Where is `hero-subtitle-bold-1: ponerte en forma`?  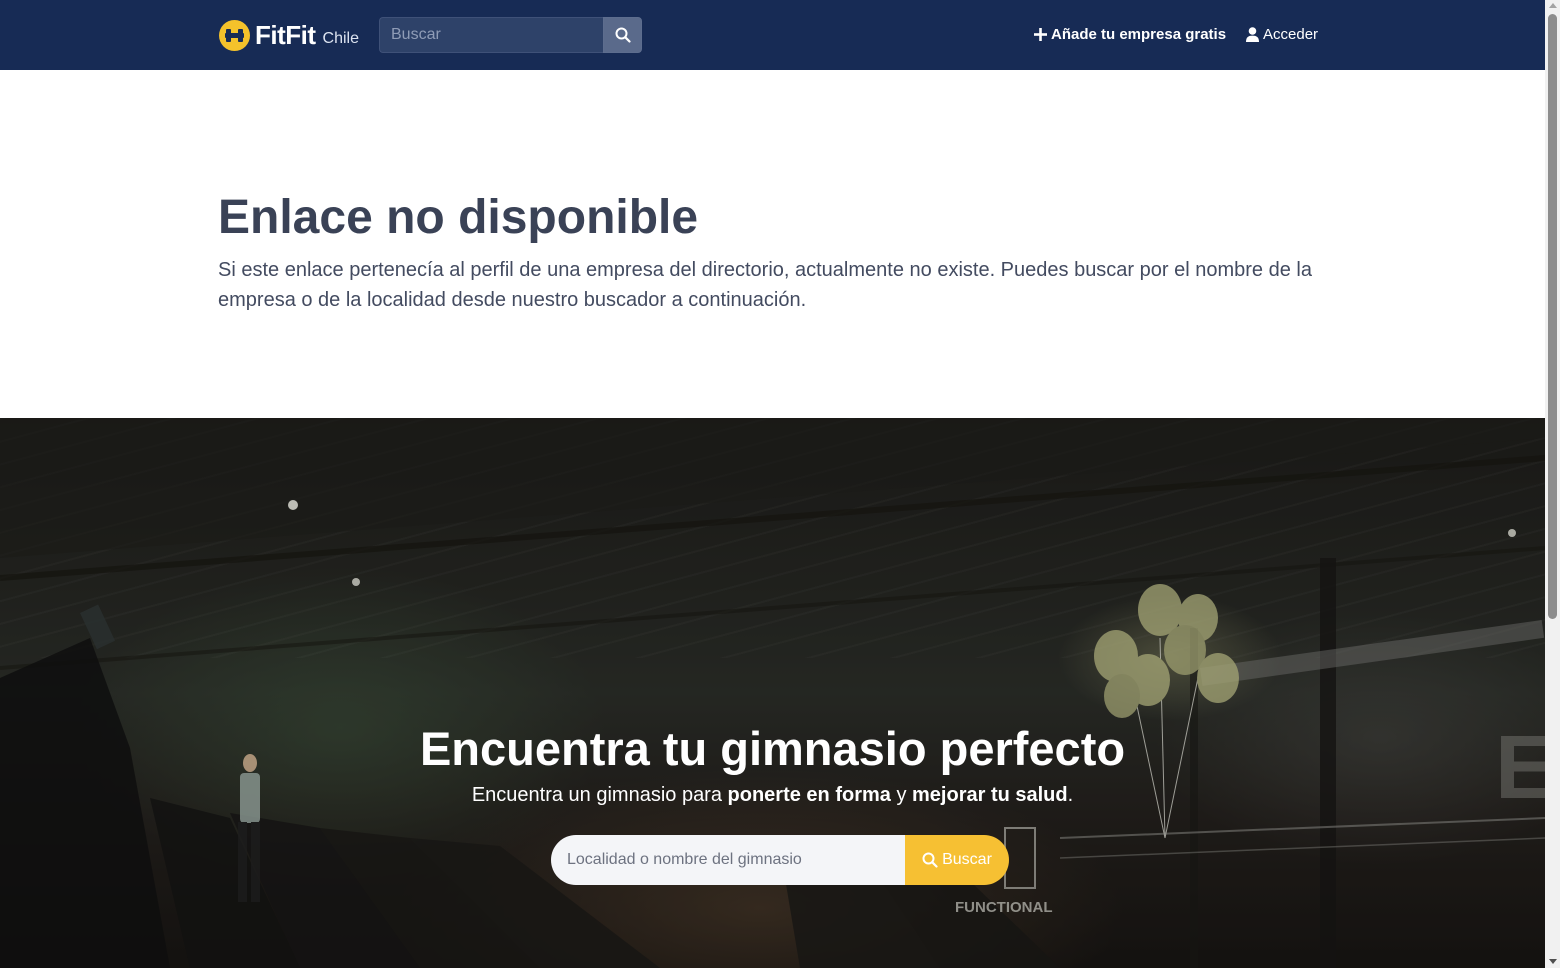
hero-subtitle-bold-1: ponerte en forma is located at coordinates (809, 795).